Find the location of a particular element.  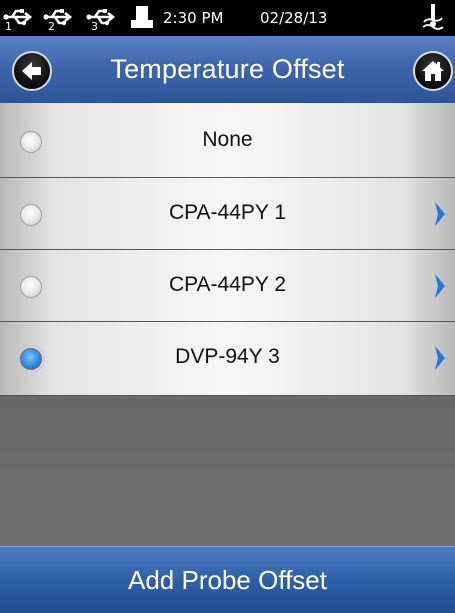

option-label: CPA-44PY 2 is located at coordinates (227, 284).